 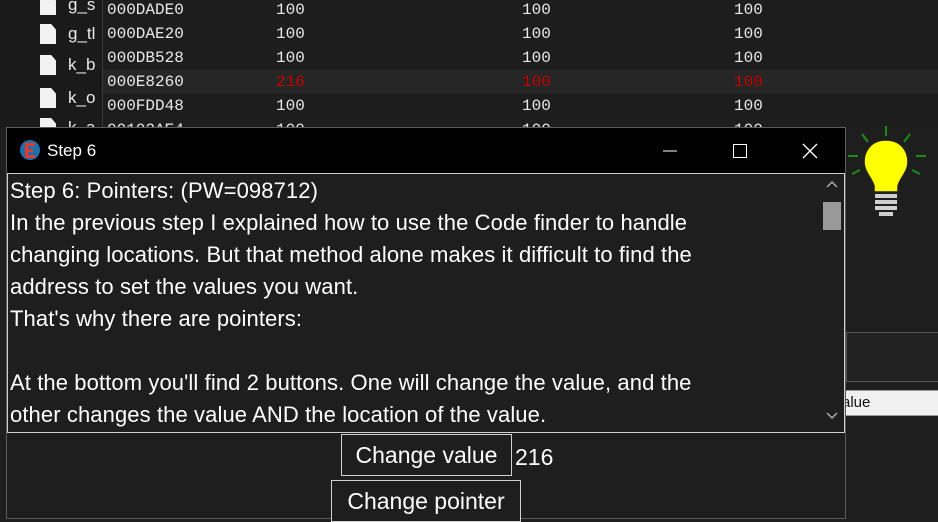 I want to click on value-header-label: alue, so click(x=856, y=402).